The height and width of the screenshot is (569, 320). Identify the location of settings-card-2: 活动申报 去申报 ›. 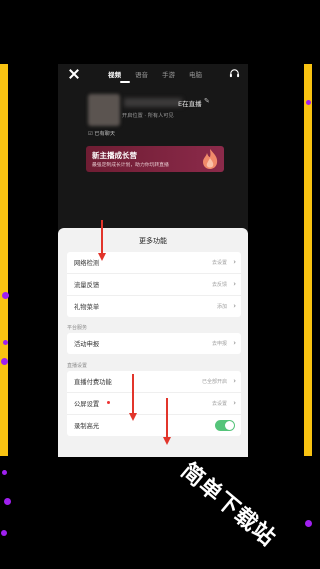
(154, 343).